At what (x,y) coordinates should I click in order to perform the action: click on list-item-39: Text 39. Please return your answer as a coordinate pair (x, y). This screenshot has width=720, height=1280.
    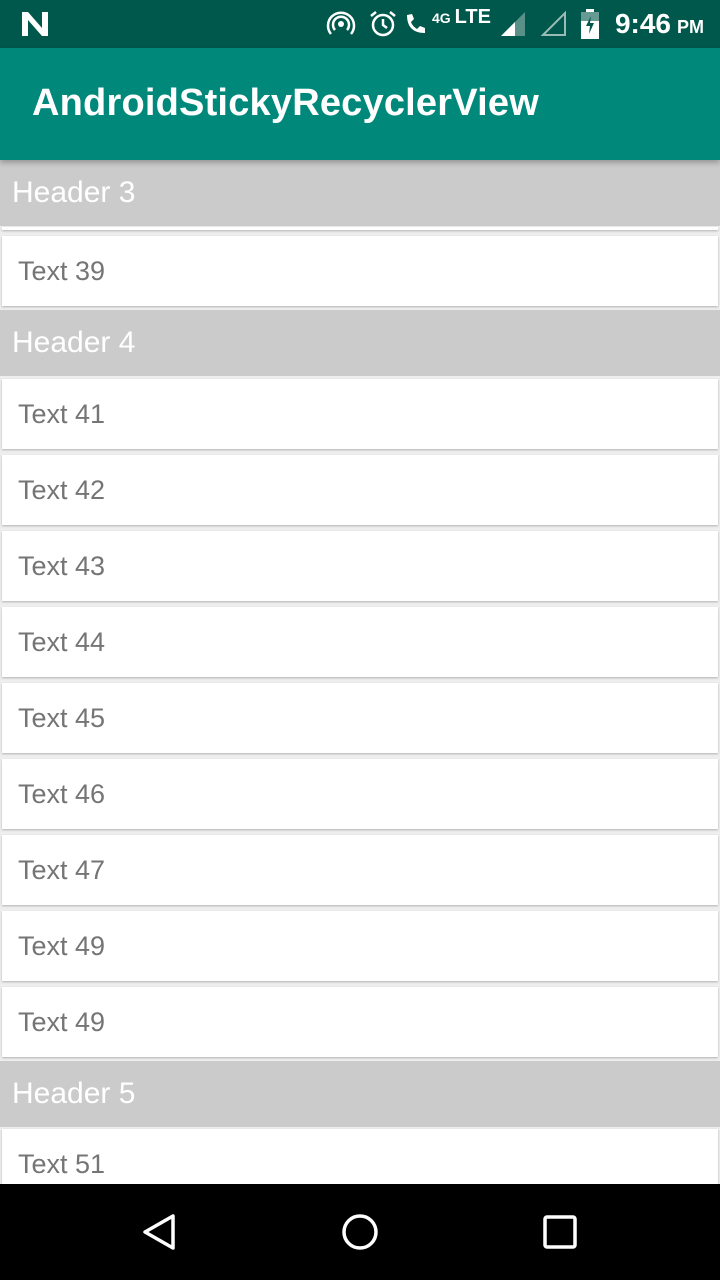
    Looking at the image, I should click on (360, 271).